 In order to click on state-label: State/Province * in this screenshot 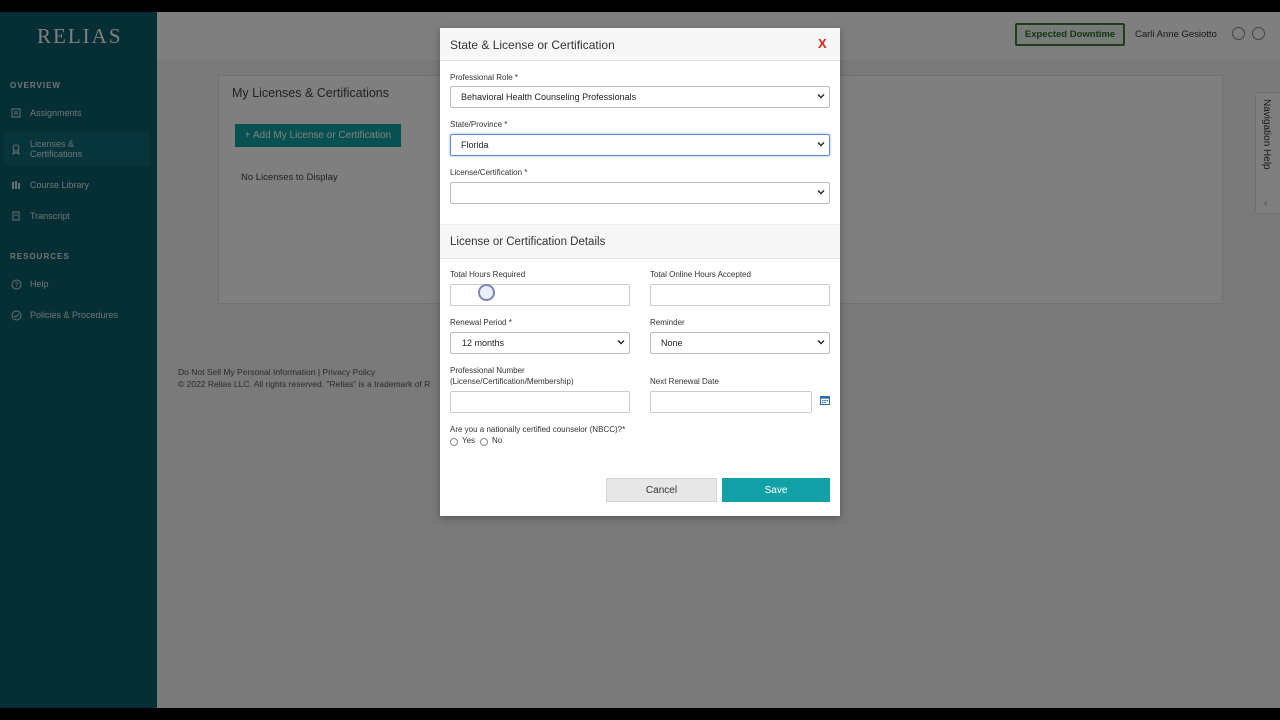, I will do `click(479, 124)`.